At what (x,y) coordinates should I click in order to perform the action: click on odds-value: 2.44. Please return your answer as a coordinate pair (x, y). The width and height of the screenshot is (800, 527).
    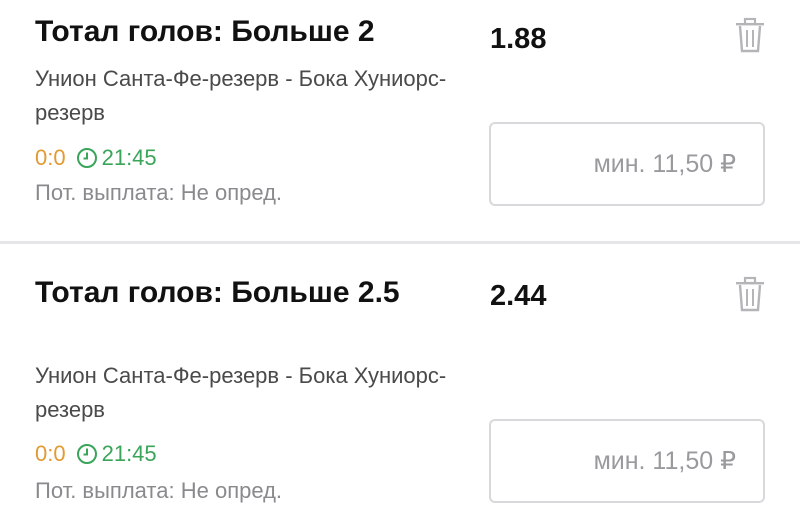
    Looking at the image, I should click on (518, 296).